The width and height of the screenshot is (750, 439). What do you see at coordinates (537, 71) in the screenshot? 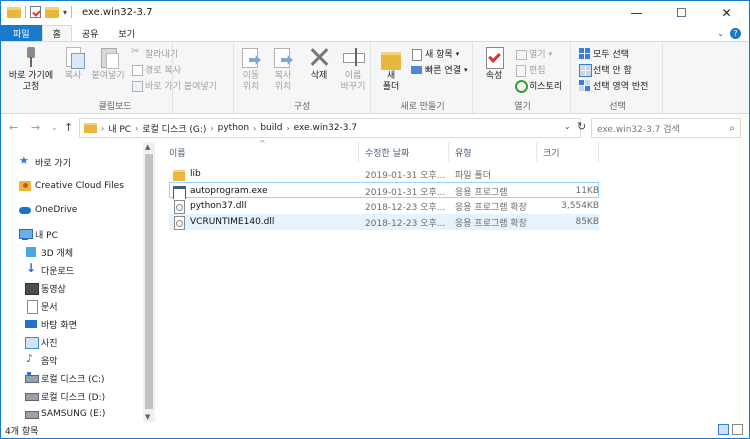
I see `edit-label: 편집` at bounding box center [537, 71].